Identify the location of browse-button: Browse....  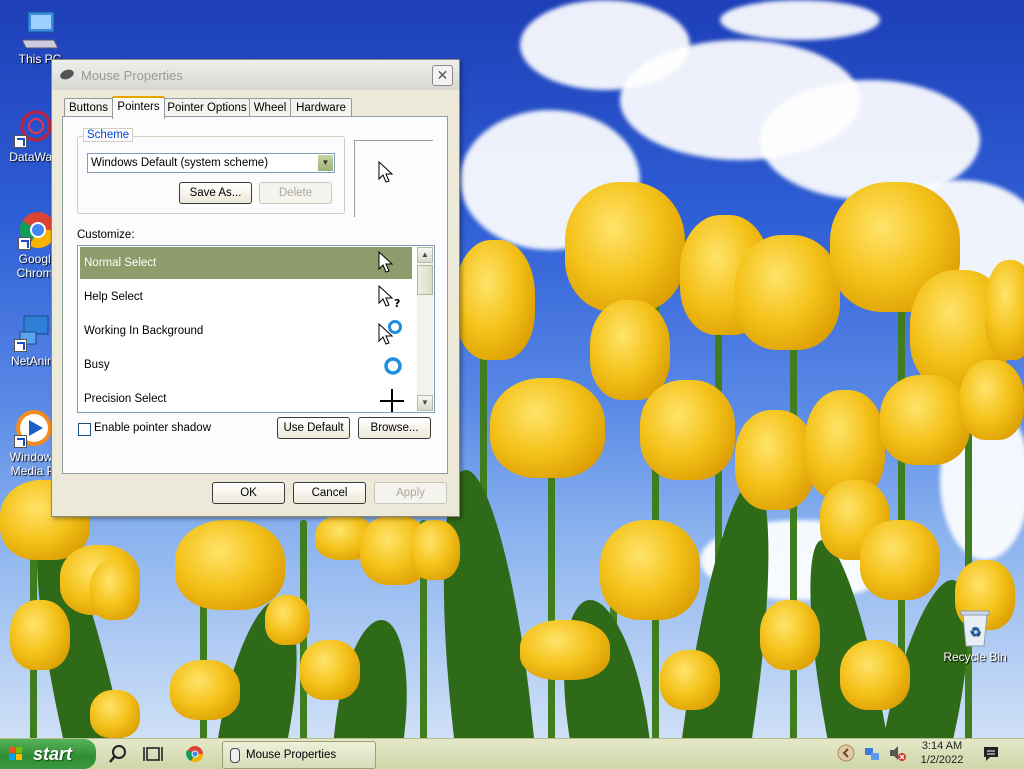
(394, 428).